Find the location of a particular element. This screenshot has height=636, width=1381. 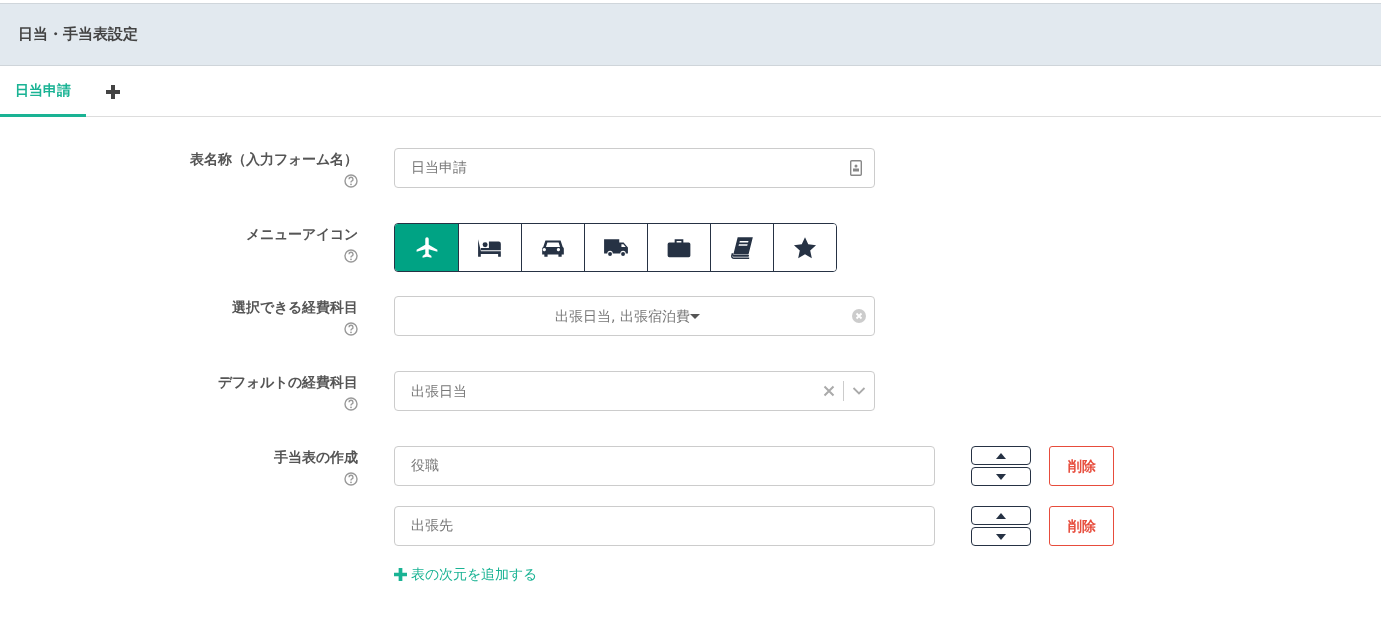

caret-icon is located at coordinates (694, 316).